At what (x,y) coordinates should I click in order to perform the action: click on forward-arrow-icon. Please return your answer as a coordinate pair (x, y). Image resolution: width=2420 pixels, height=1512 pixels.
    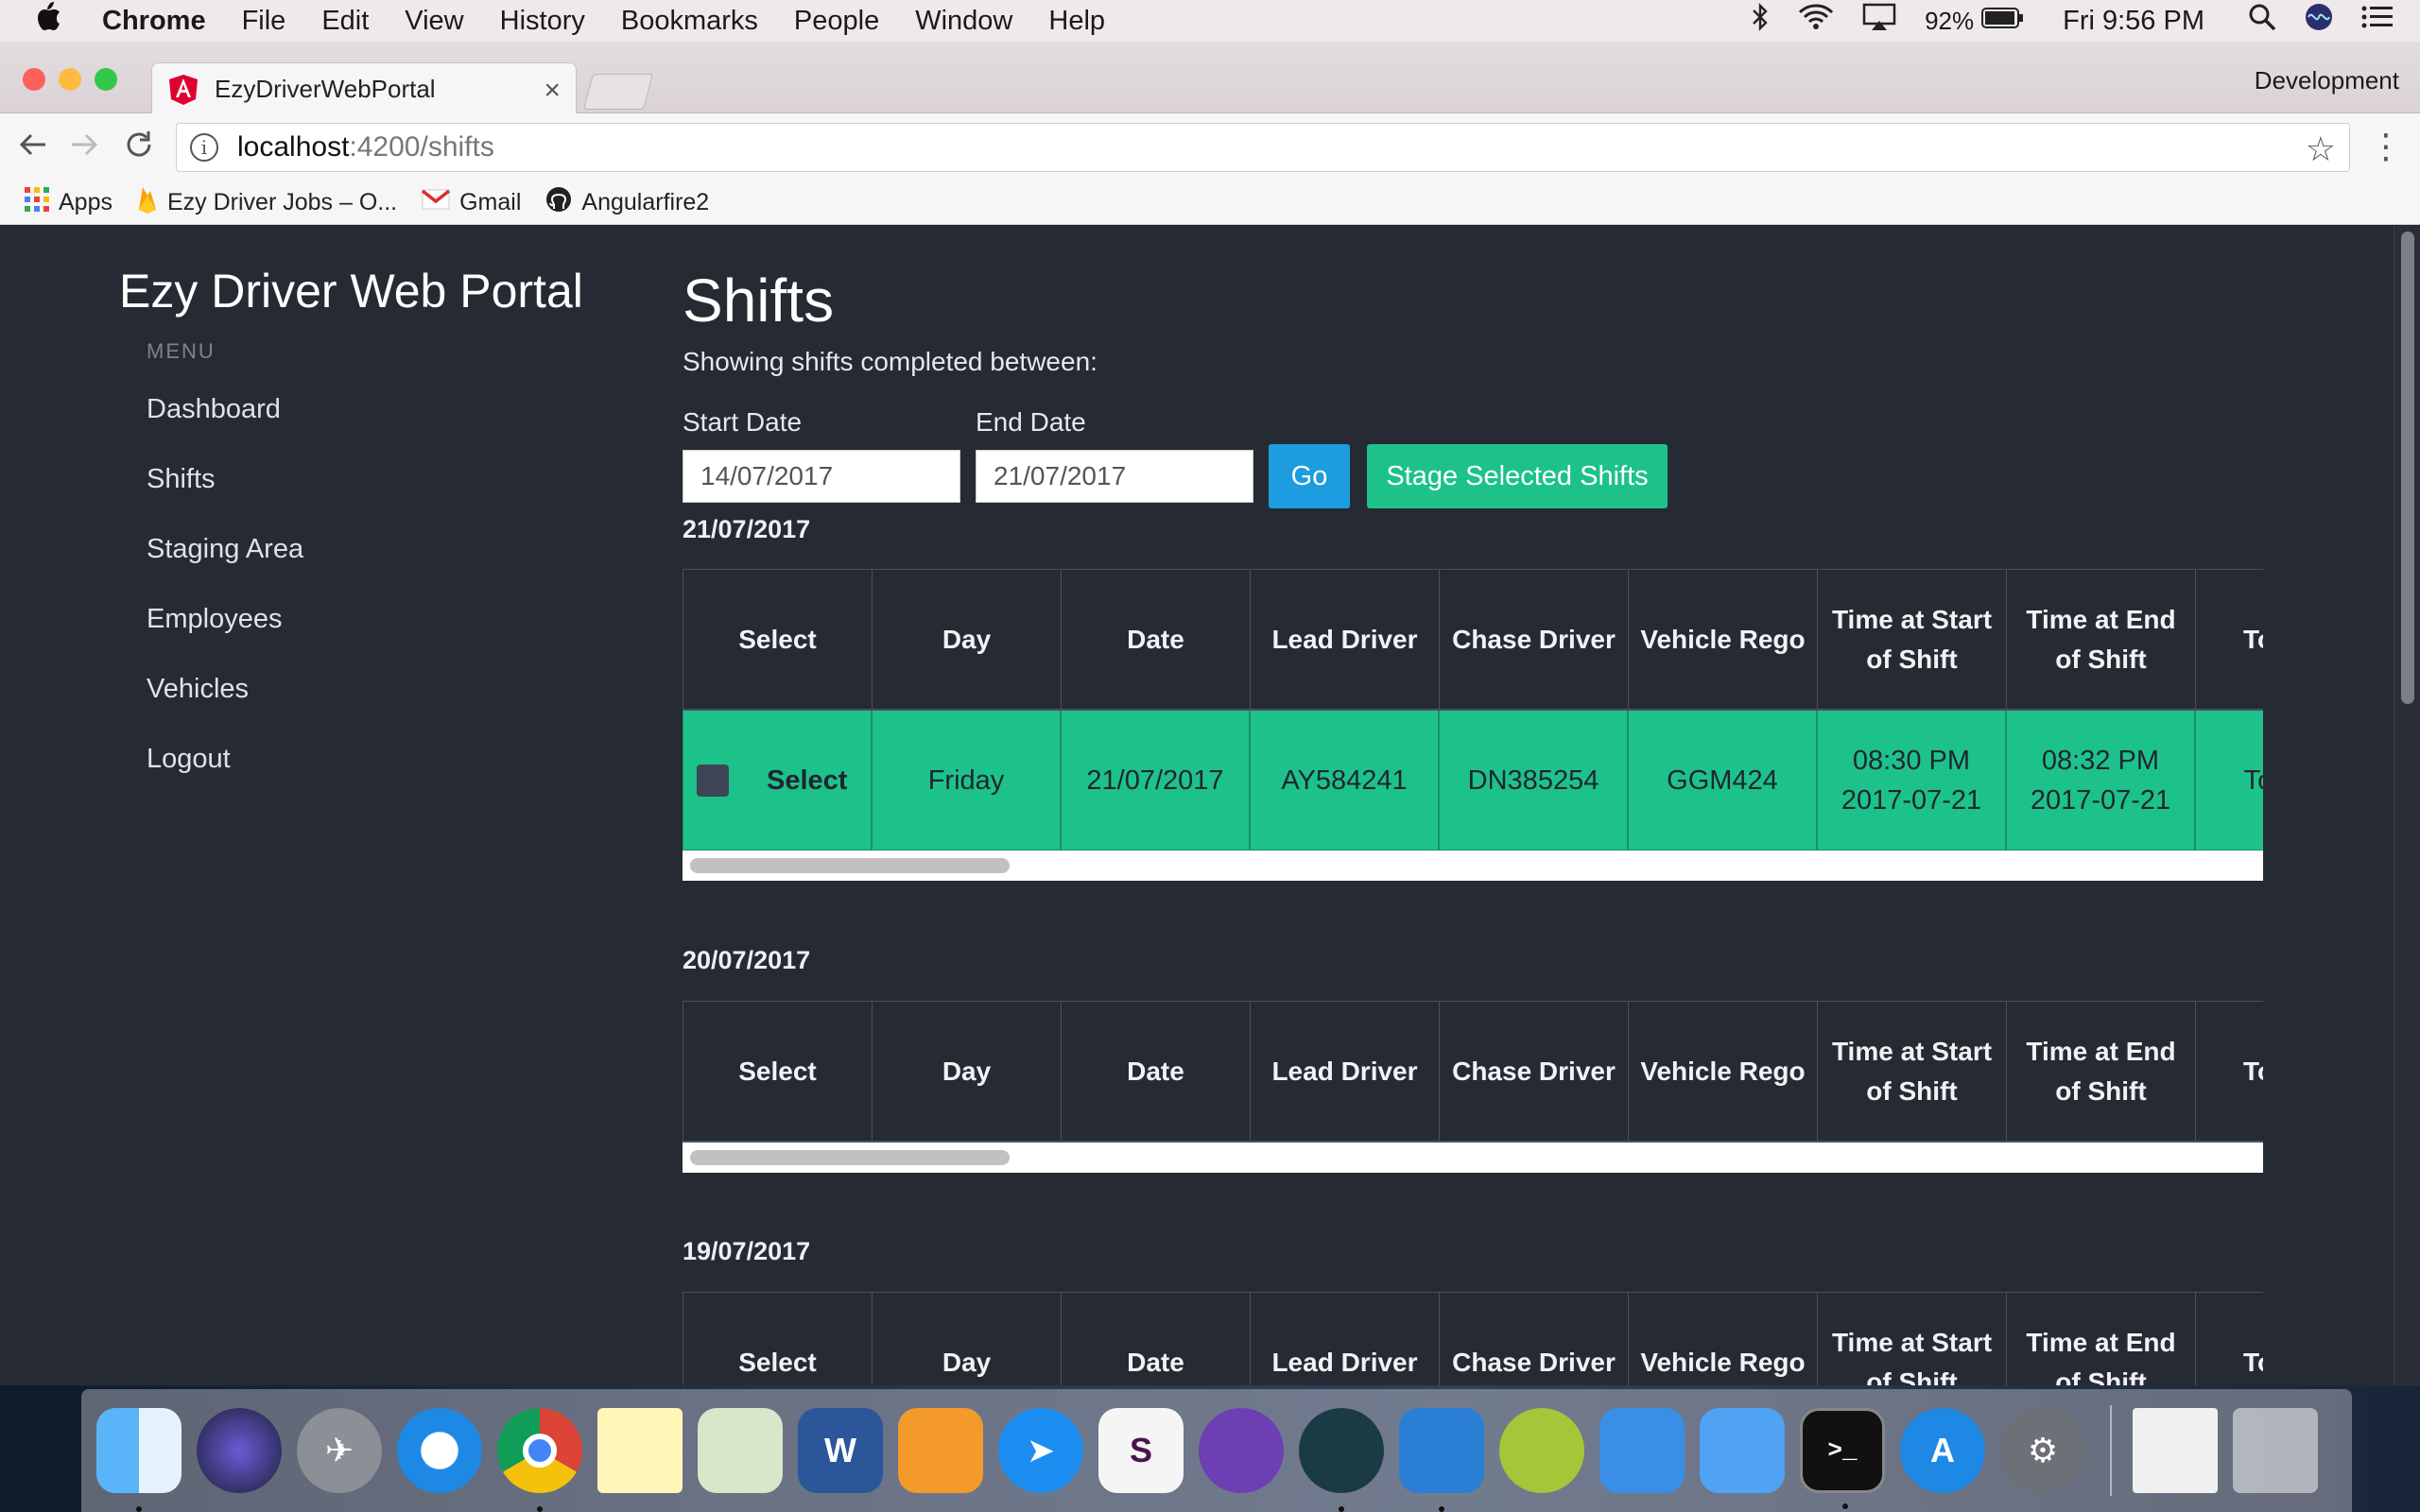
    Looking at the image, I should click on (84, 149).